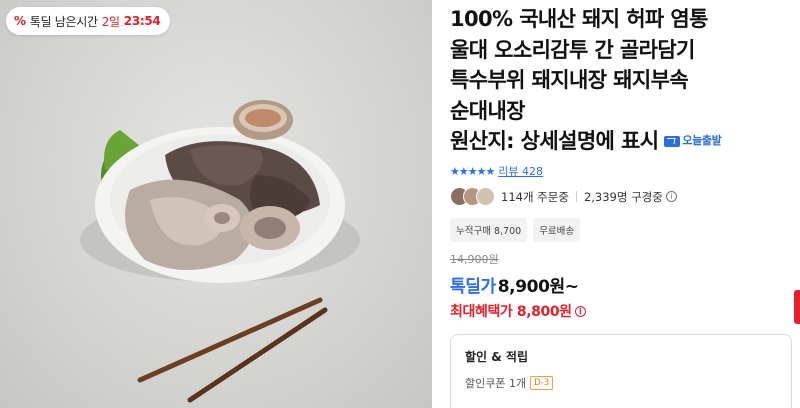 The width and height of the screenshot is (800, 408). I want to click on coupon-dday-badge: D-3, so click(542, 383).